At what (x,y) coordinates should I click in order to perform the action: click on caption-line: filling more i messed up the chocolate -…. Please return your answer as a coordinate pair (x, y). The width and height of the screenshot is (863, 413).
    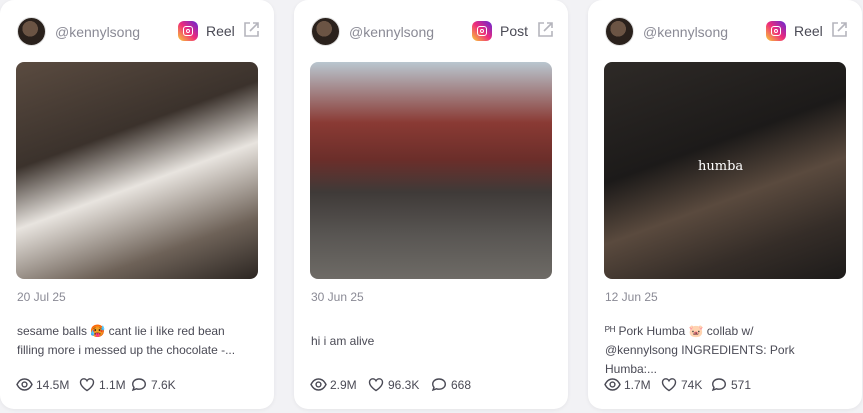
    Looking at the image, I should click on (126, 350).